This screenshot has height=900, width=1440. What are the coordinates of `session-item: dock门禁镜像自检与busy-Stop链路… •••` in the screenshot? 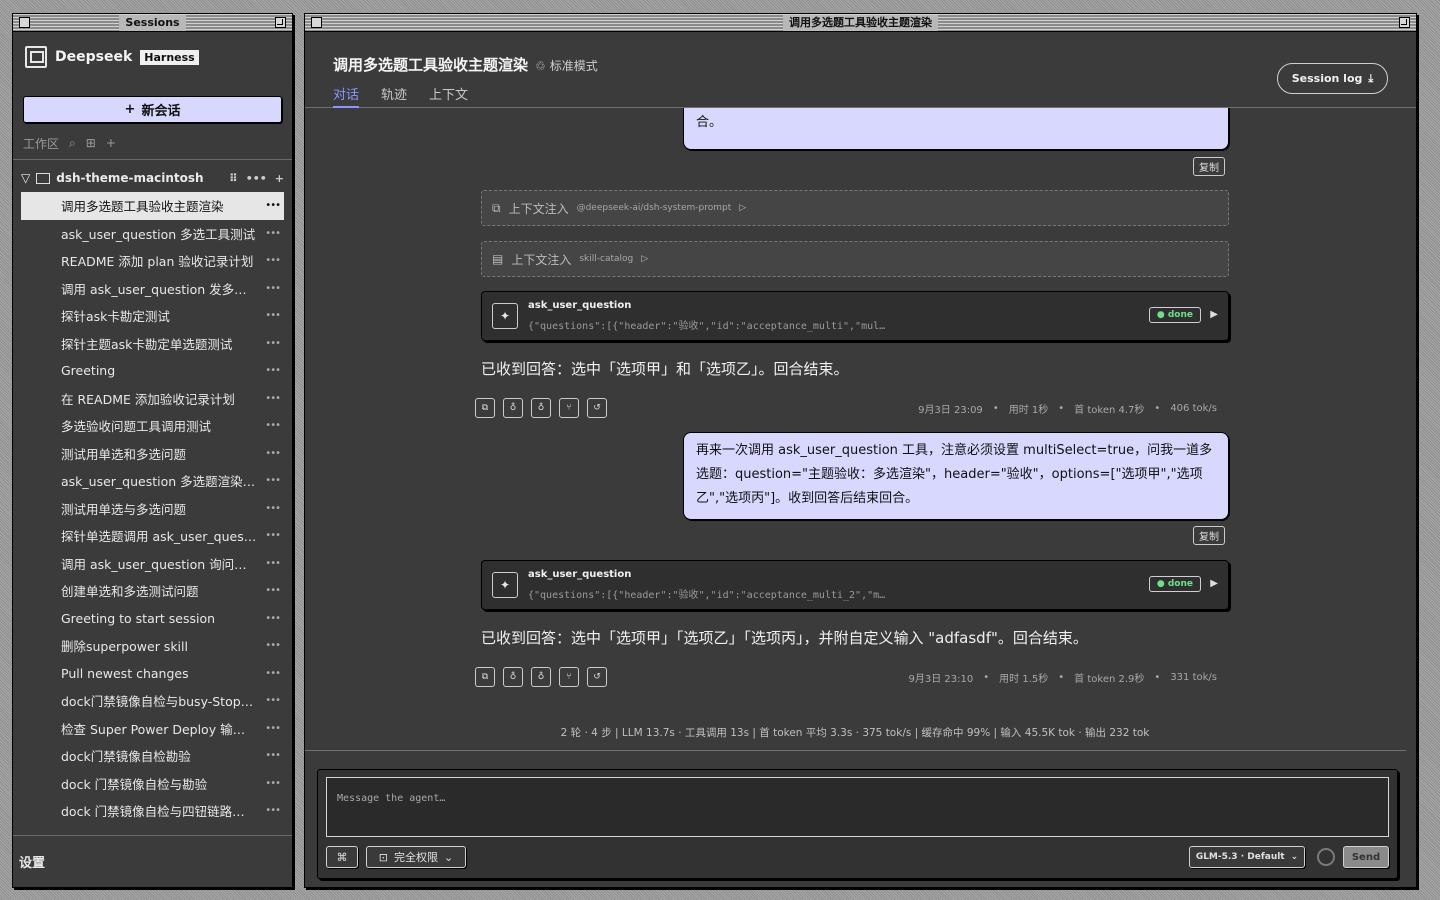 It's located at (152, 701).